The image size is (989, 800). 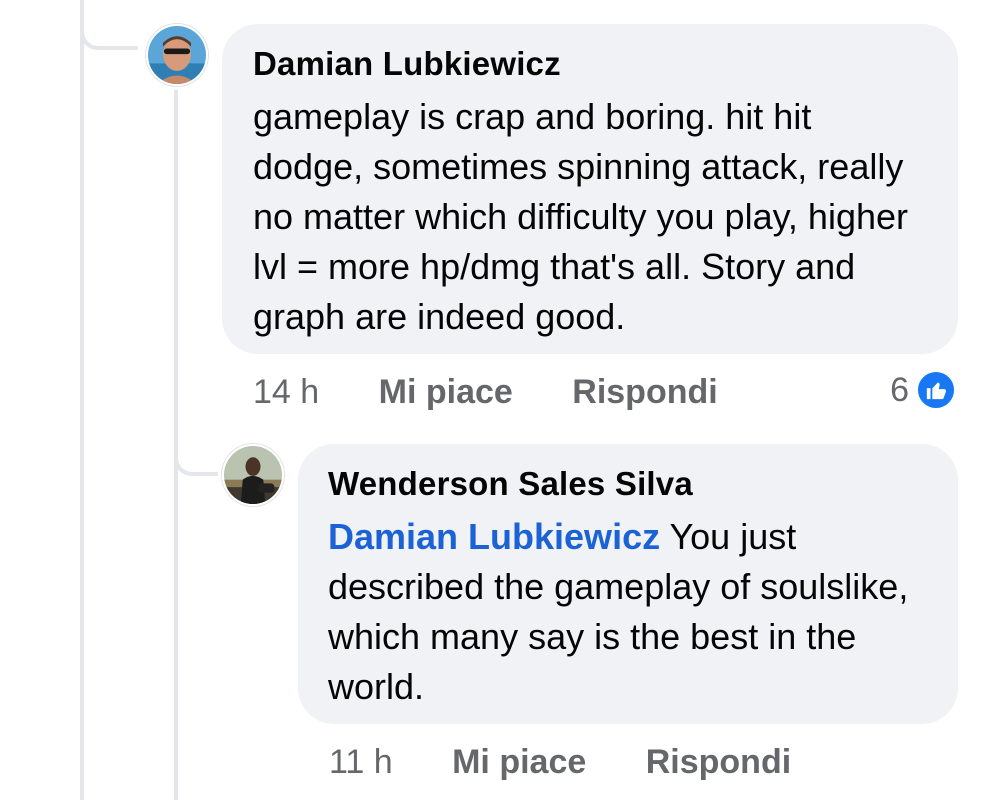 I want to click on thread-connector-reply, so click(x=196, y=448).